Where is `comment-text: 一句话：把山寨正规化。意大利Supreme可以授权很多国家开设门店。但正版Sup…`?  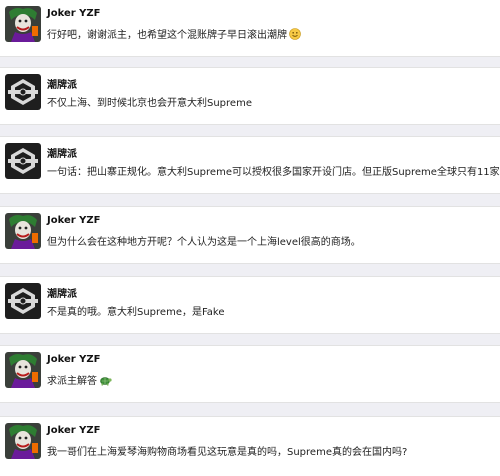 comment-text: 一句话：把山寨正规化。意大利Supreme可以授权很多国家开设门店。但正版Sup… is located at coordinates (273, 170).